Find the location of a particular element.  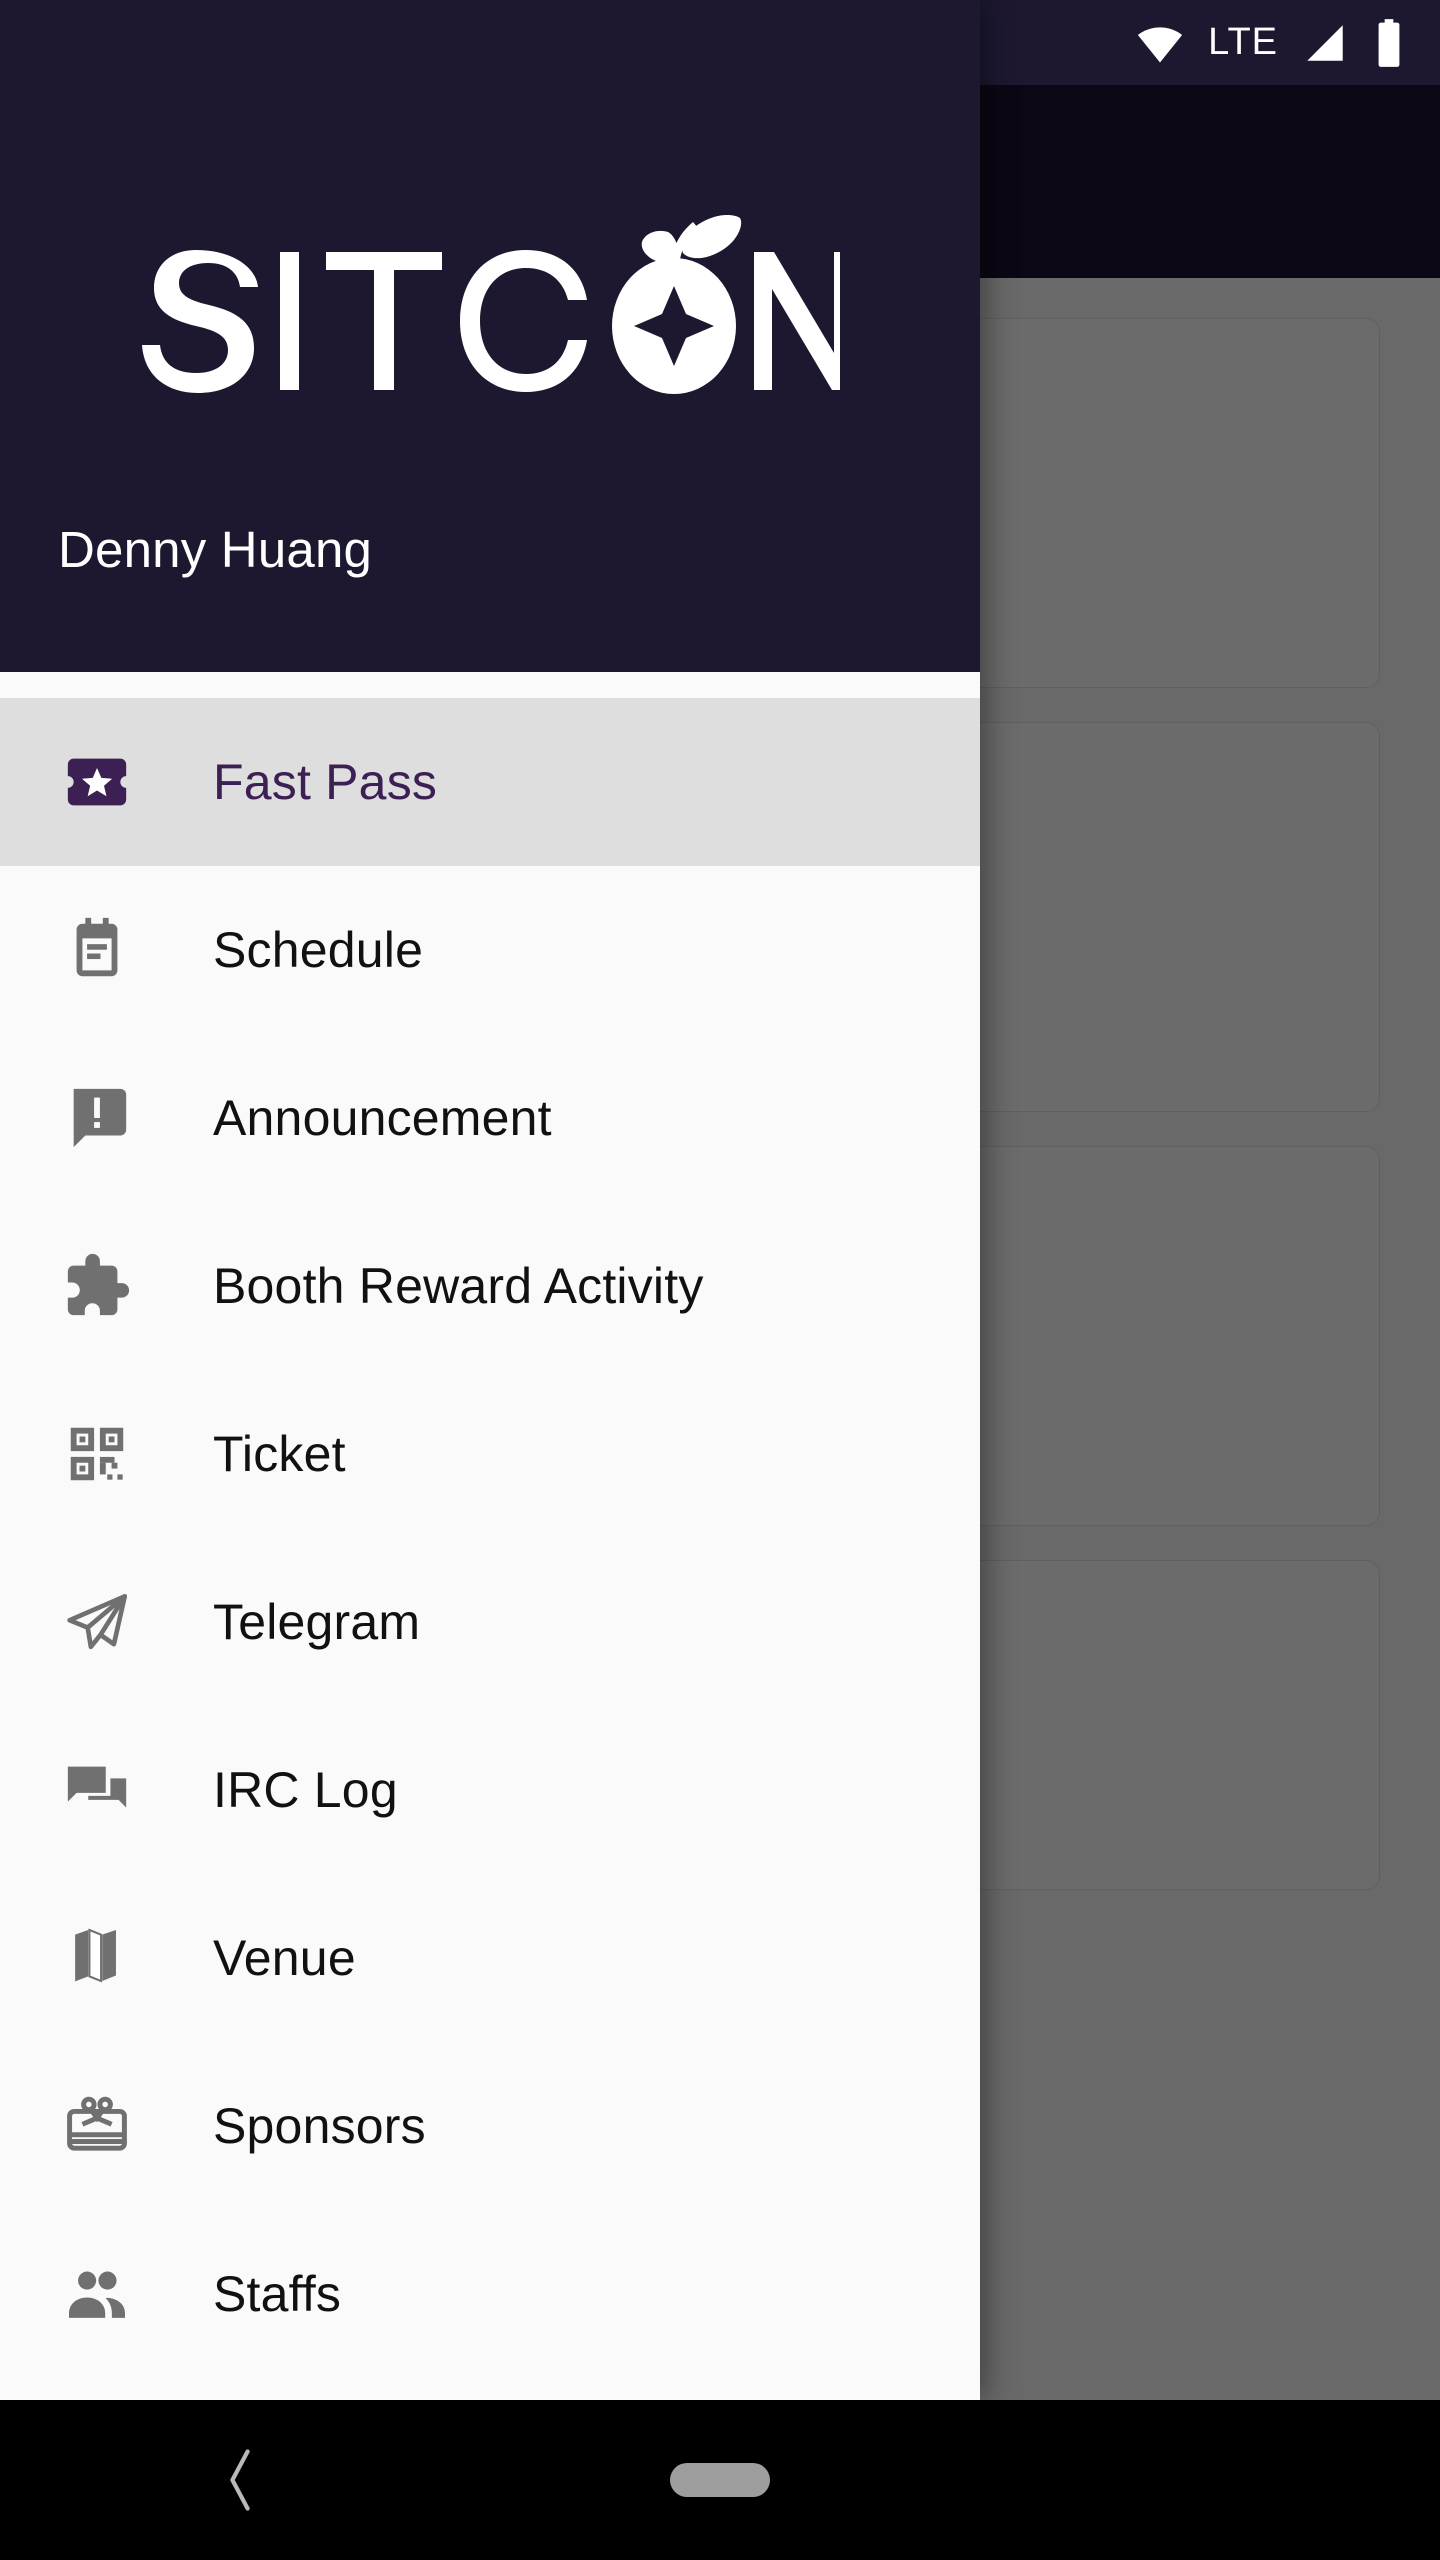

drawer-item-label: Telegram is located at coordinates (317, 1622).